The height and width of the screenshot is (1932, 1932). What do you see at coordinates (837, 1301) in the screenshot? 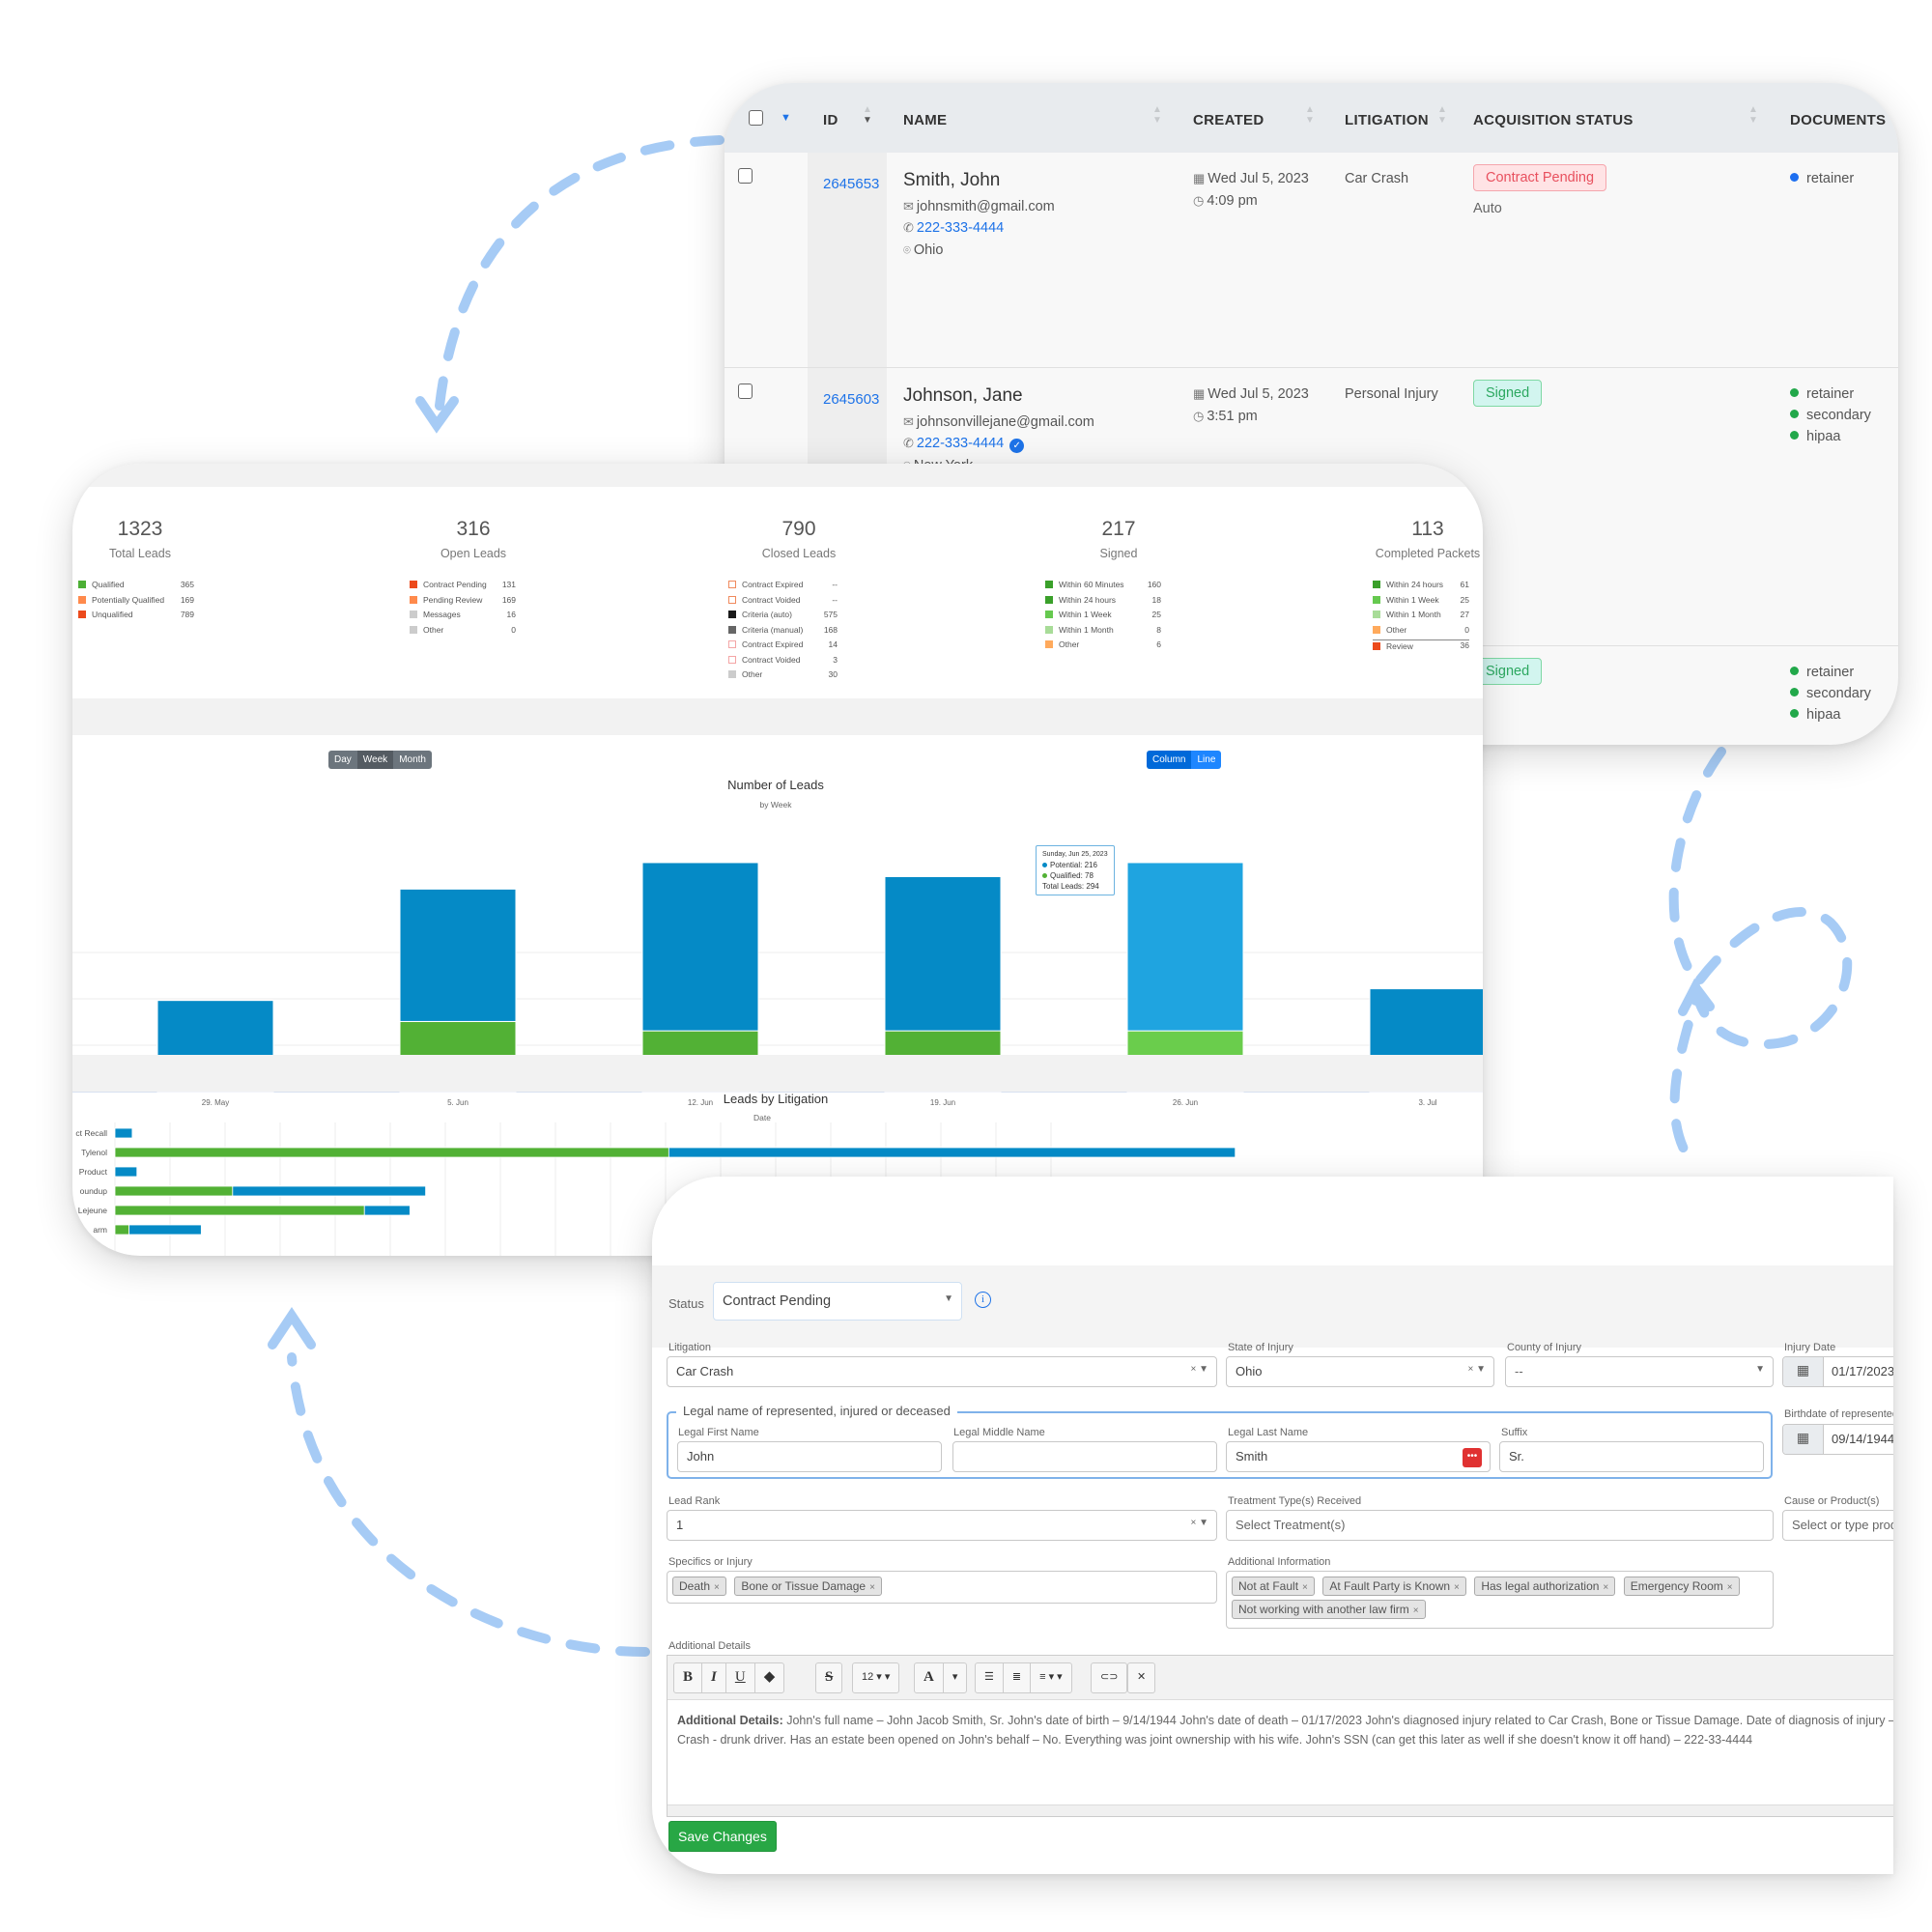
I see `status-select: Contract Pending ▼` at bounding box center [837, 1301].